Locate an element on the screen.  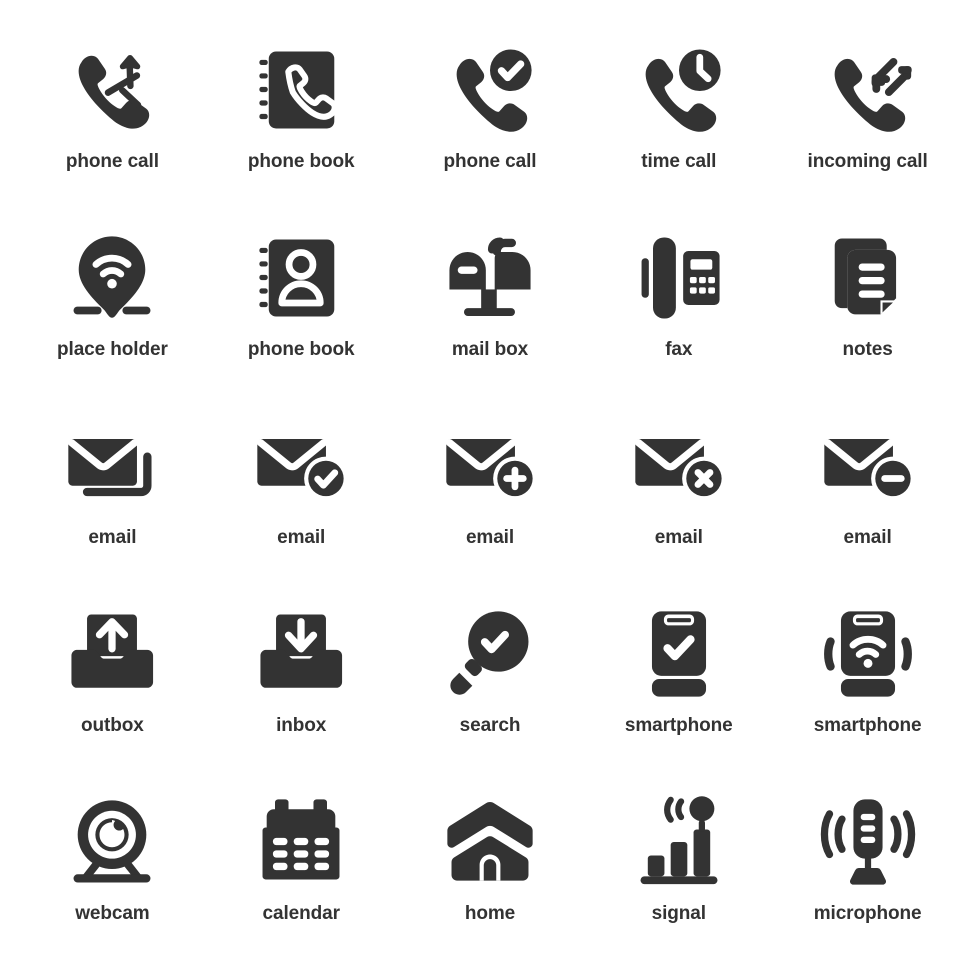
icon-cell-email-minus: email is located at coordinates (867, 492).